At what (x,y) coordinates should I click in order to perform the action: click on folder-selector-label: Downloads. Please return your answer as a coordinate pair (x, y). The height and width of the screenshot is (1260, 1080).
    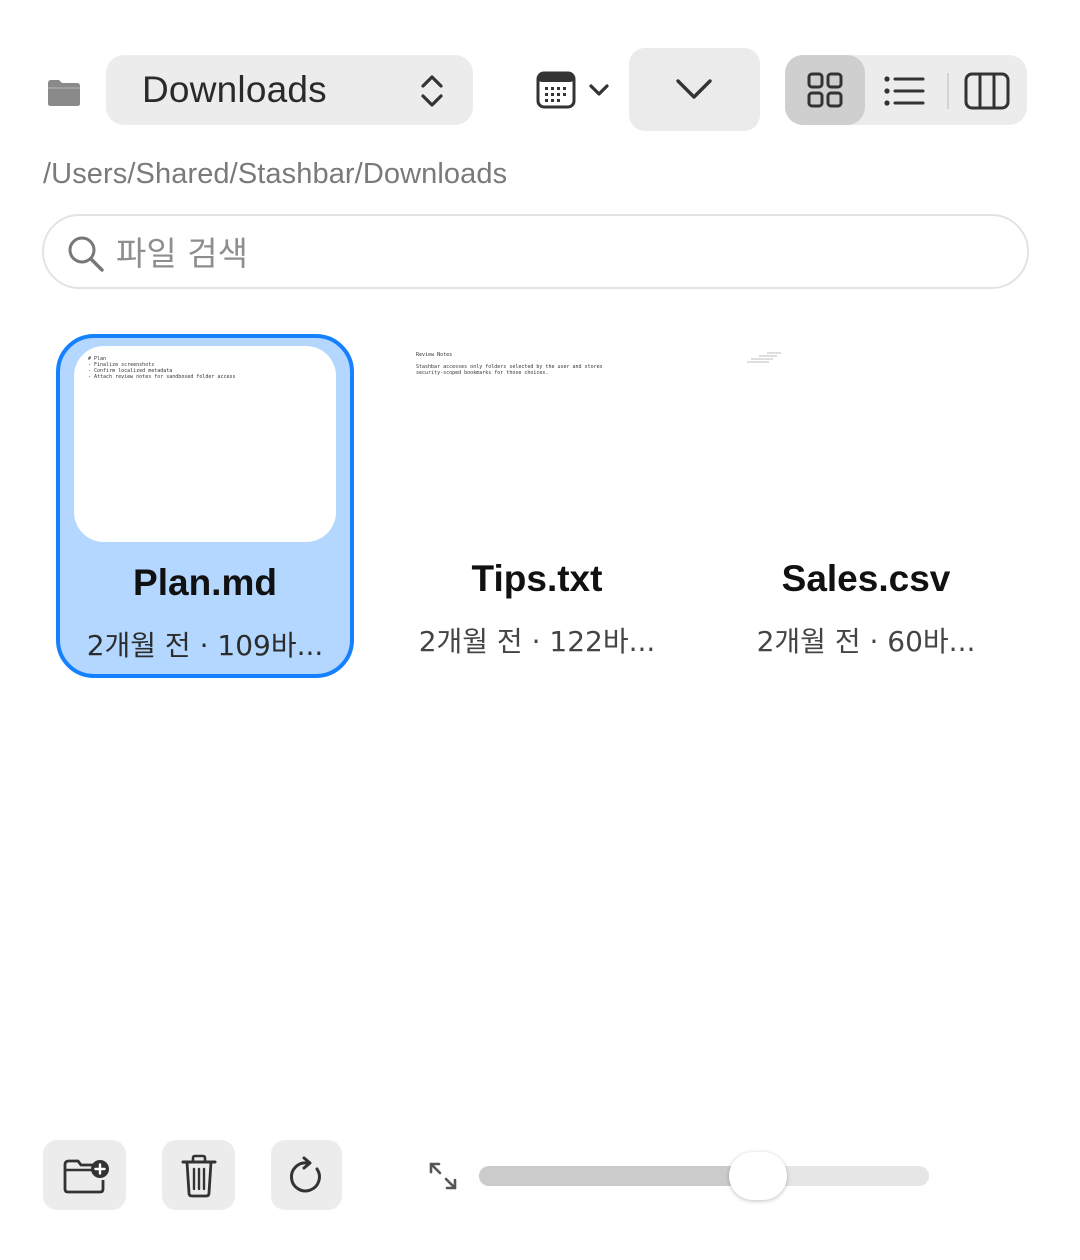
    Looking at the image, I should click on (234, 89).